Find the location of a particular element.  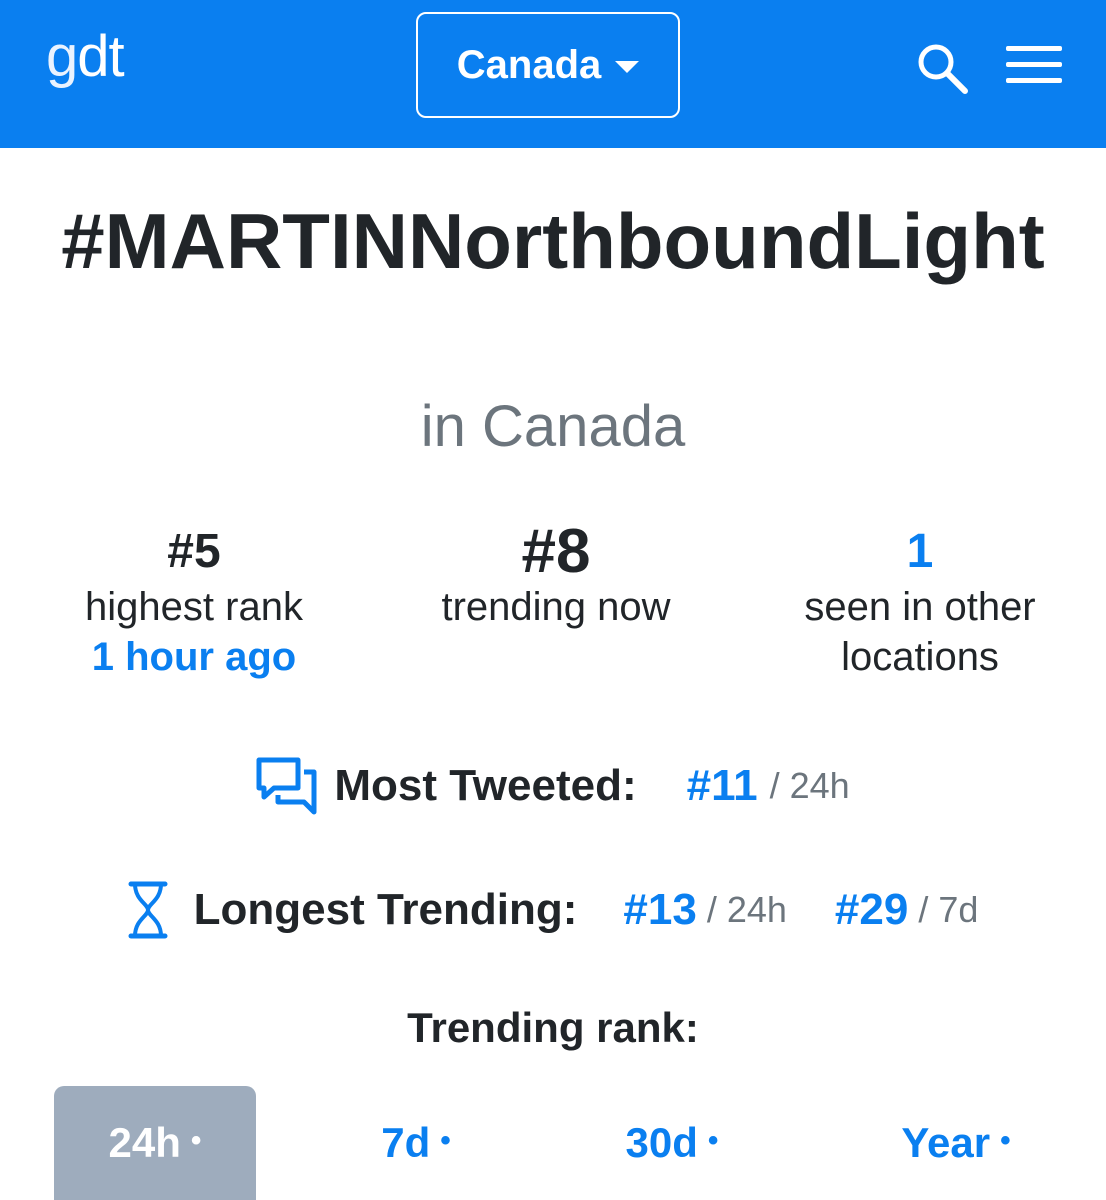

location-subtitle: in Canada is located at coordinates (553, 426).